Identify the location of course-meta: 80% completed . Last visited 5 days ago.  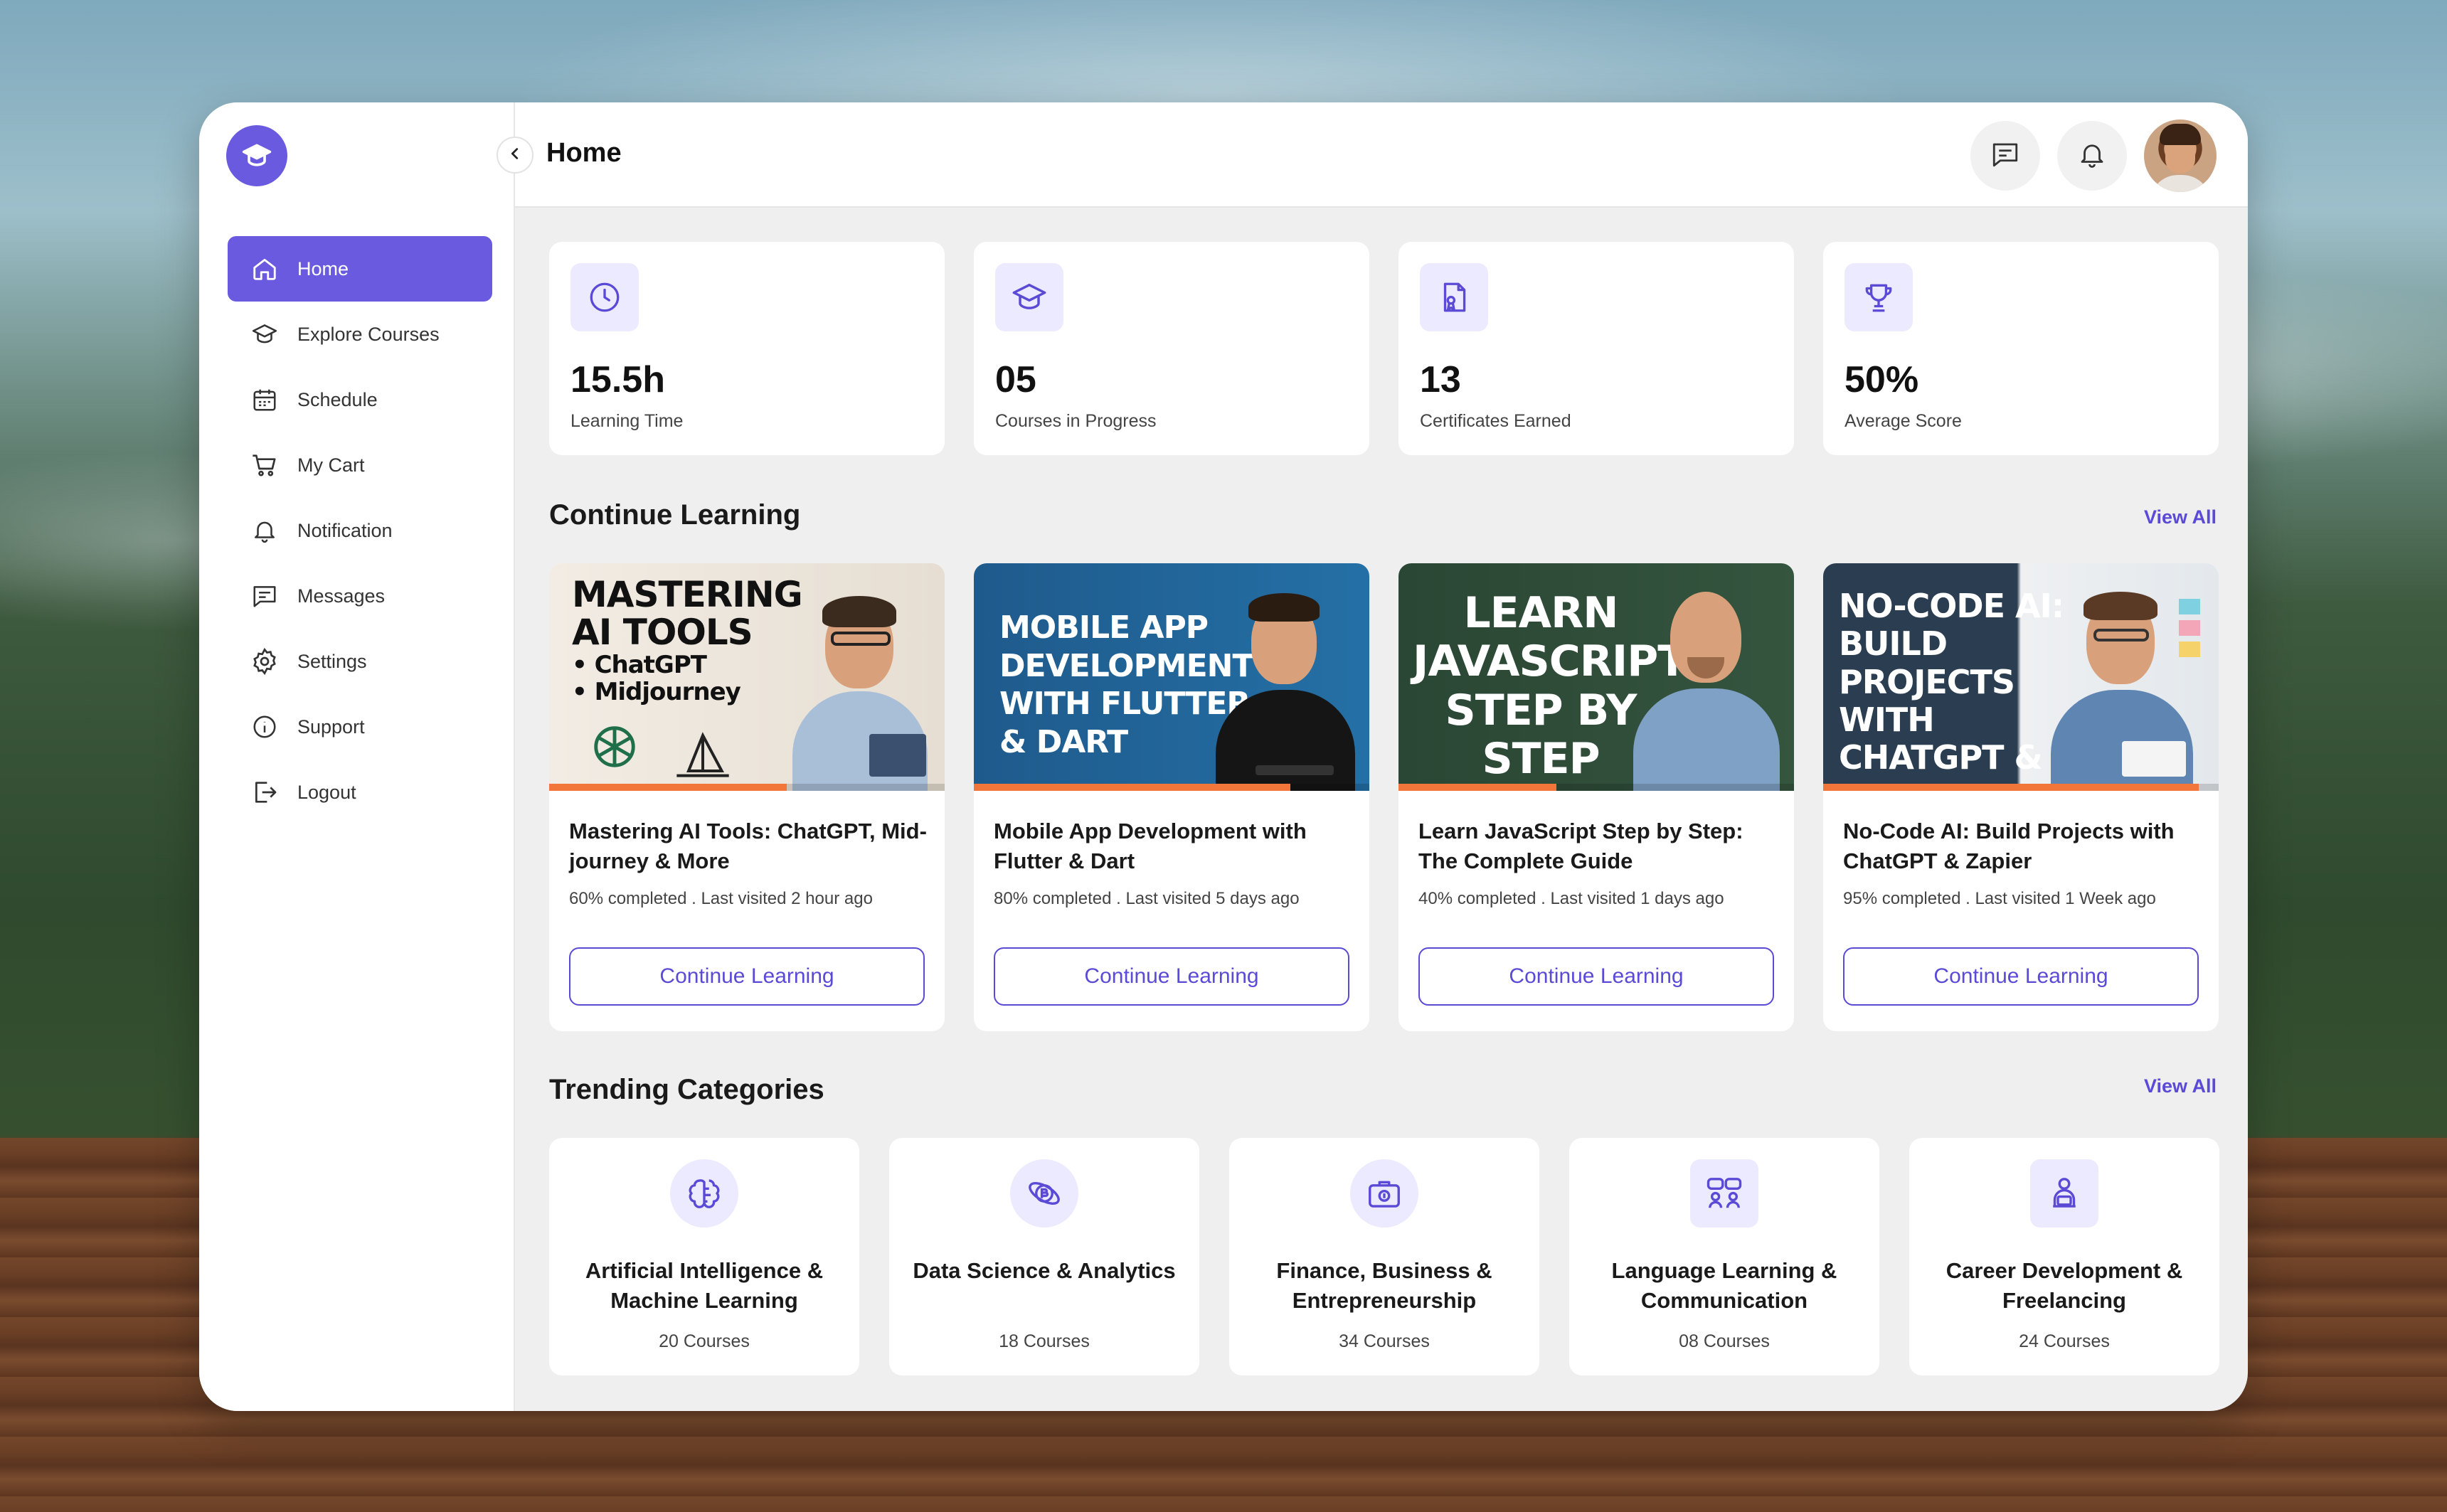
(1147, 898).